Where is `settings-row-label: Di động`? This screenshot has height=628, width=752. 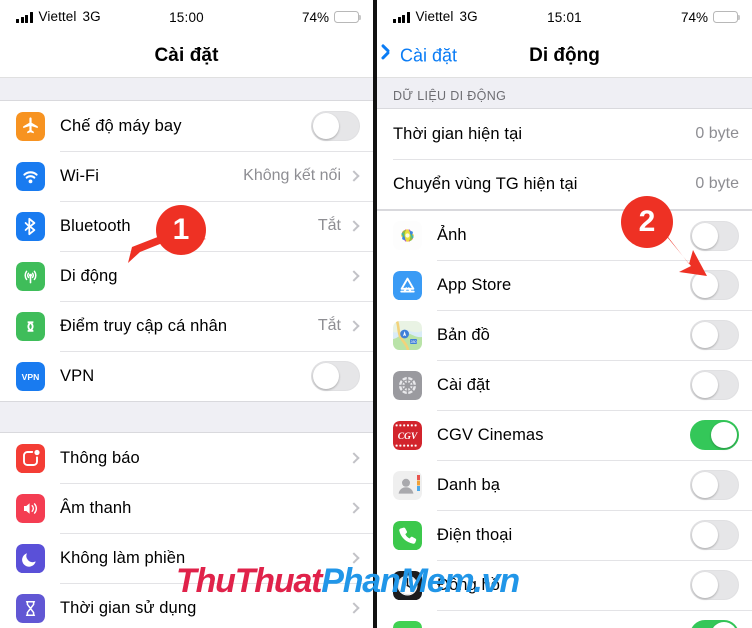
settings-row-label: Di động is located at coordinates (89, 275).